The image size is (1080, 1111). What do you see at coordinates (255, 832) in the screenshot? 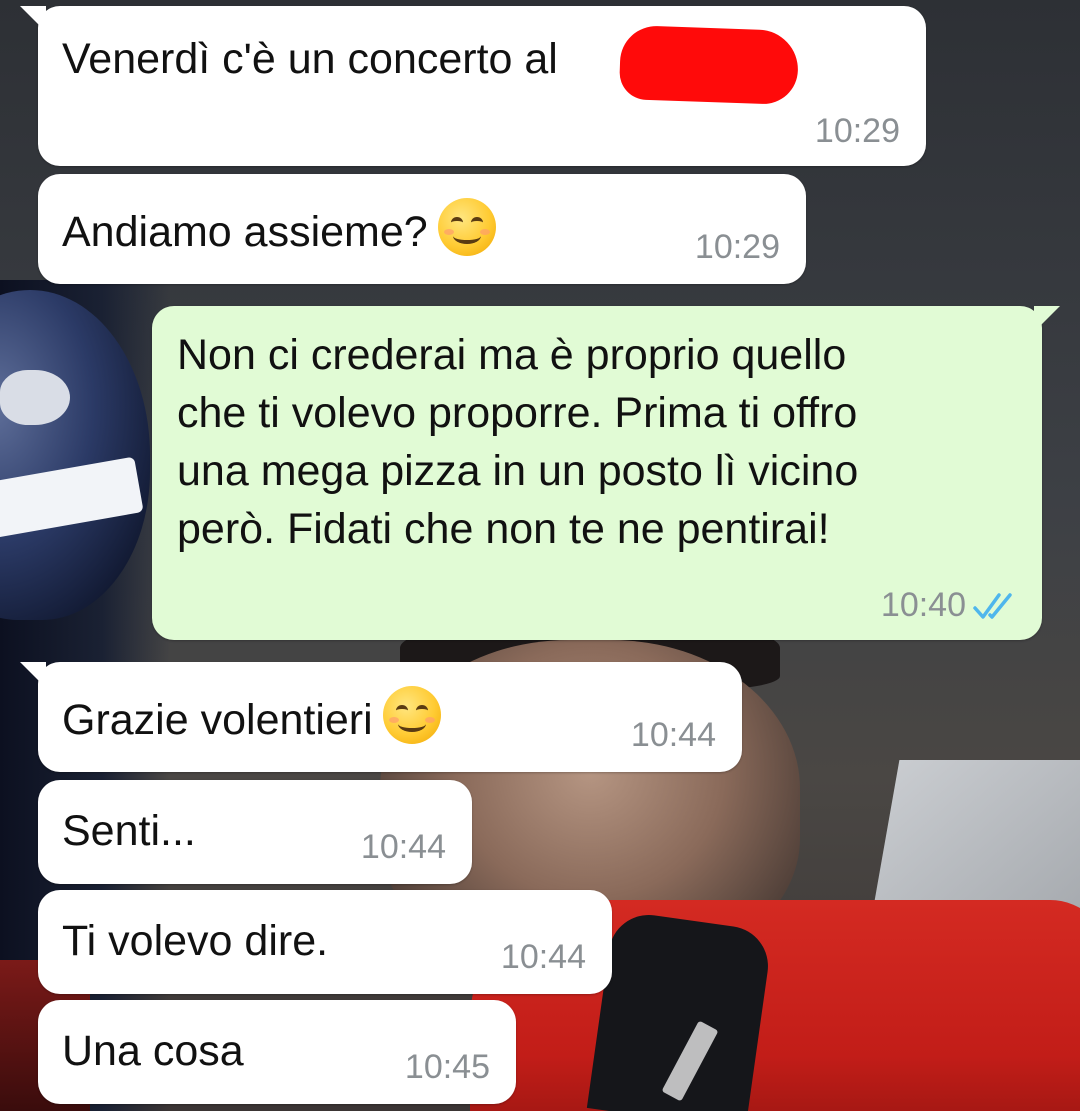
I see `message-bubble-incoming: Senti... 10:44` at bounding box center [255, 832].